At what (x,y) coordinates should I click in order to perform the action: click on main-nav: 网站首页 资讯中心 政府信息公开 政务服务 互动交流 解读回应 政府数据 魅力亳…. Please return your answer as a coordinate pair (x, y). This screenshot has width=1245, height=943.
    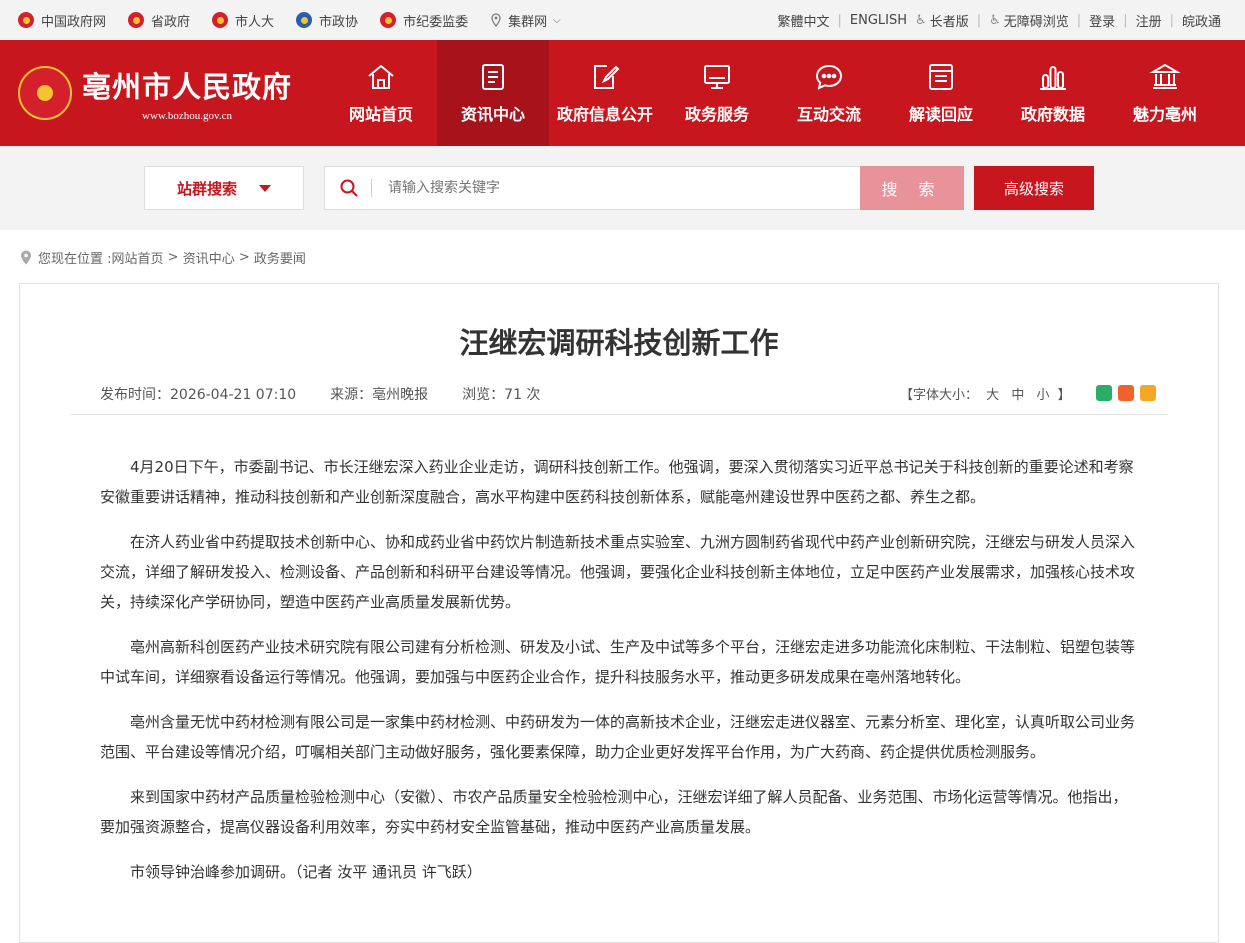
    Looking at the image, I should click on (773, 93).